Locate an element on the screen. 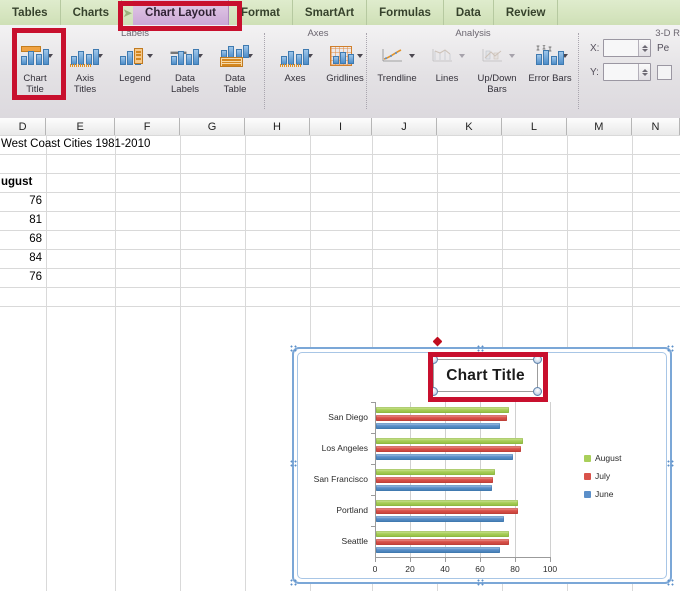 Image resolution: width=680 pixels, height=591 pixels. chart-x-tick-label: 0 is located at coordinates (375, 569).